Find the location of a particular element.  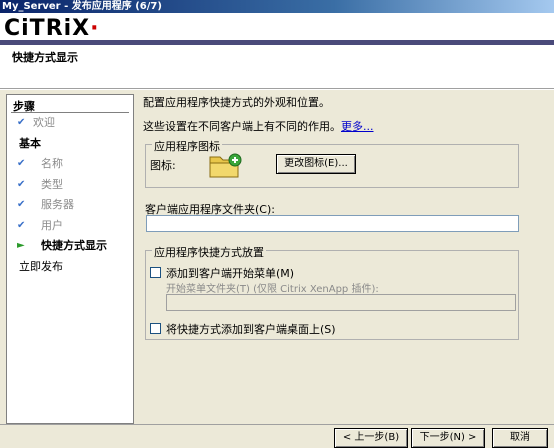

client-folder-input is located at coordinates (332, 223).